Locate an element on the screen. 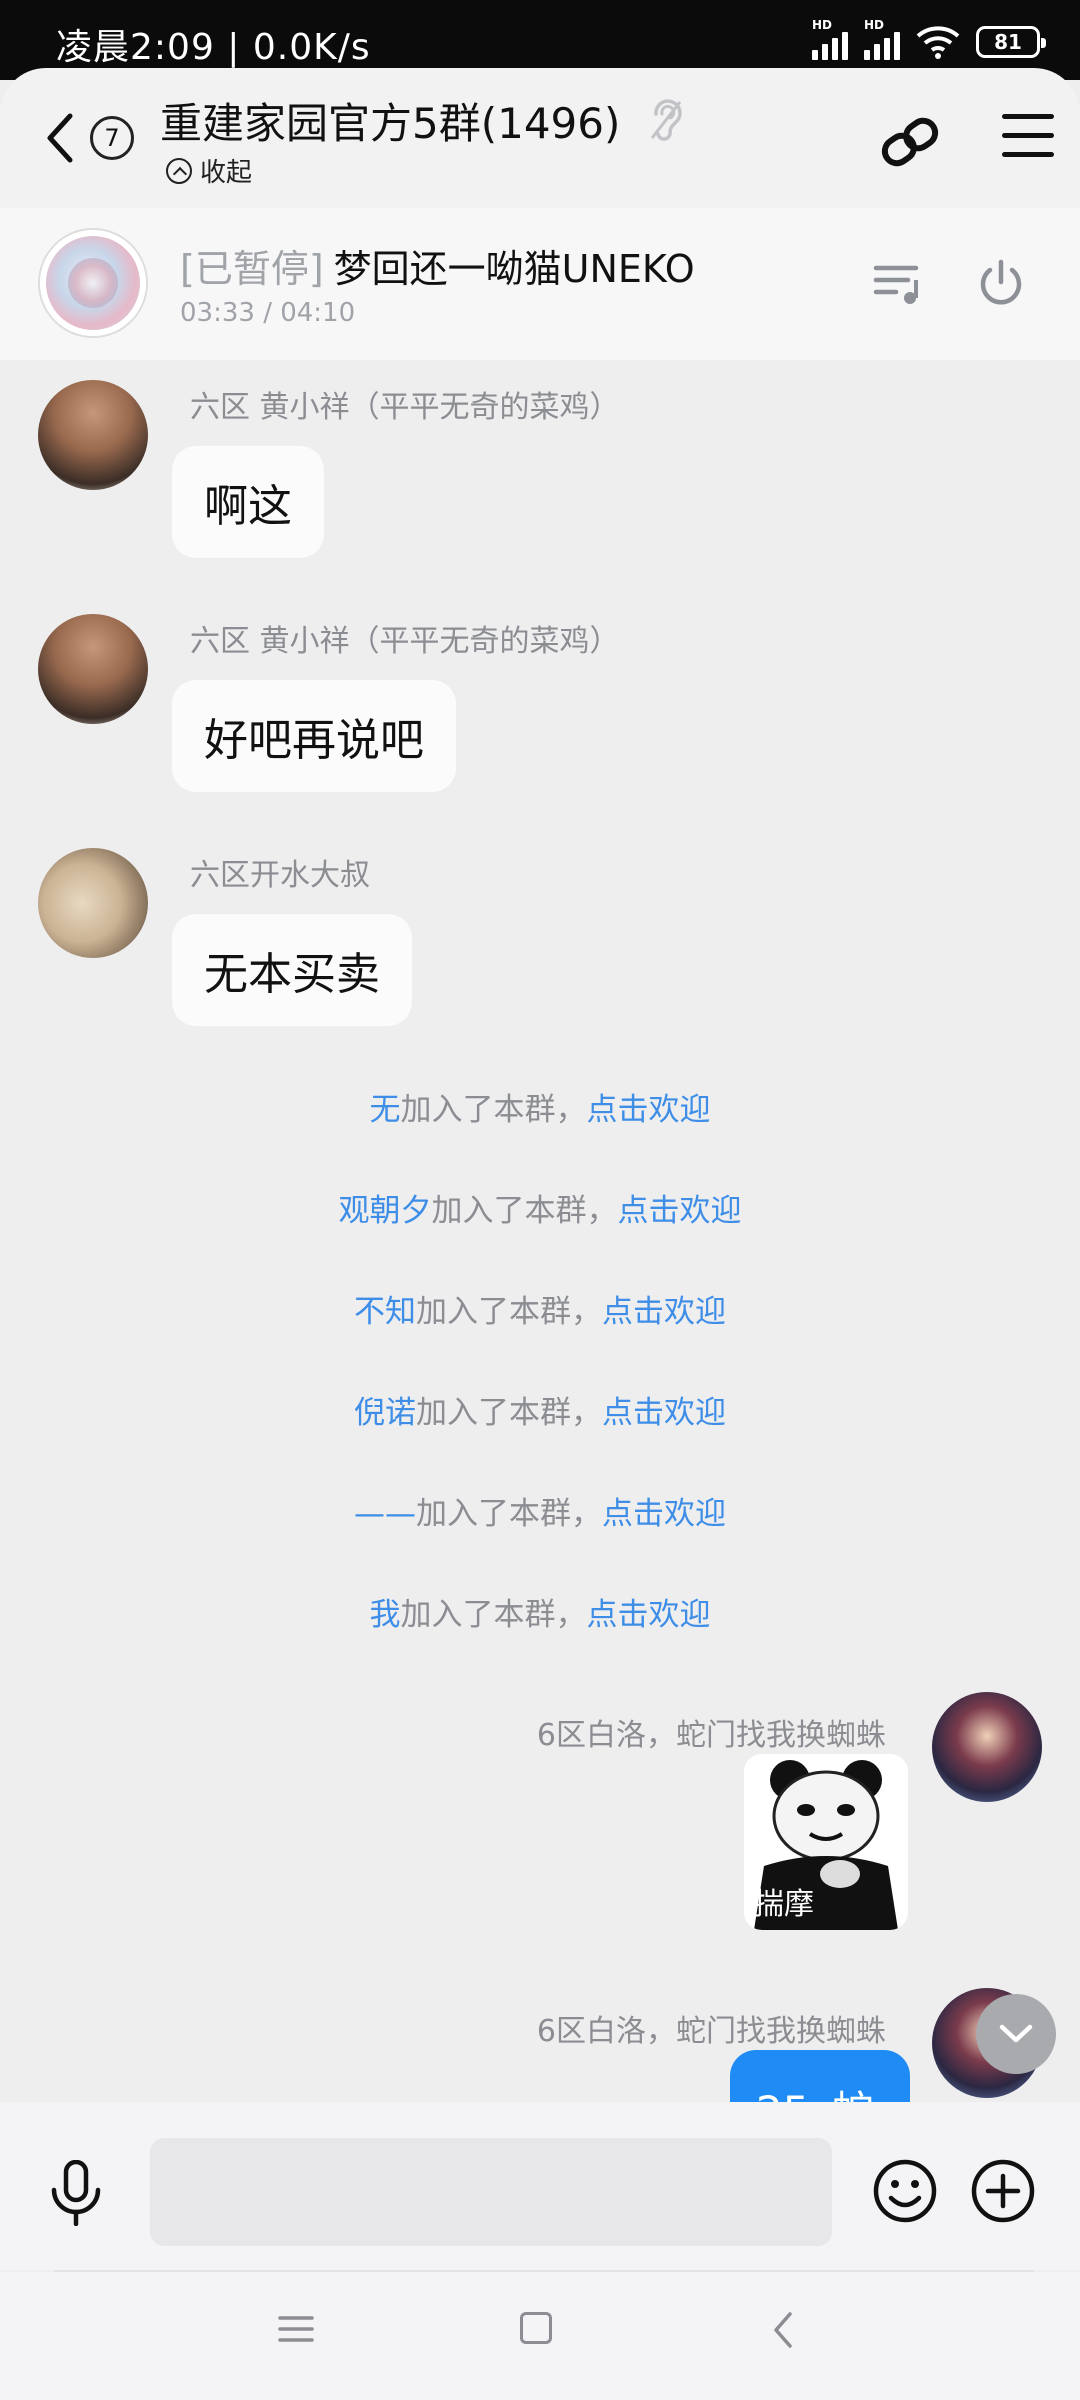 This screenshot has height=2400, width=1080. join-notice: ——加入了本群，点击欢迎 is located at coordinates (540, 1510).